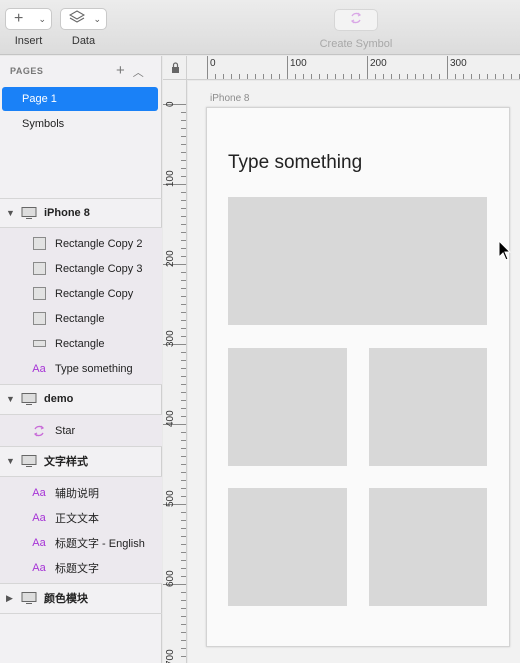  I want to click on layer-label: Star, so click(65, 430).